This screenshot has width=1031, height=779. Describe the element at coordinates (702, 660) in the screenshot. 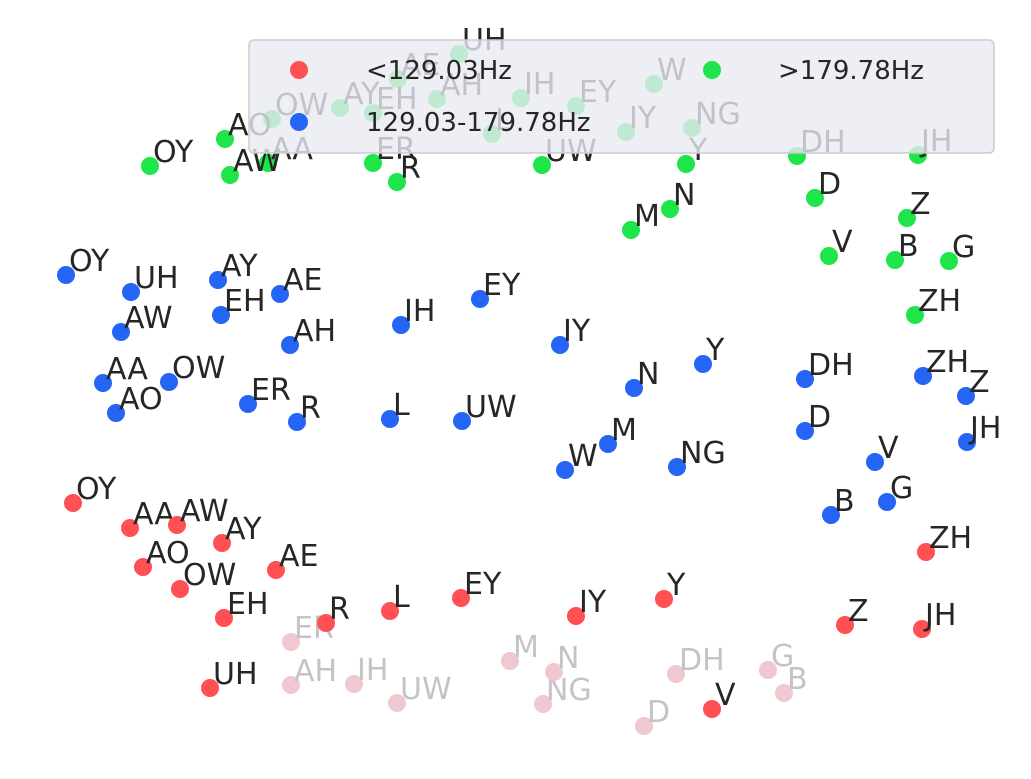

I see `point-label-0-dh: DH` at that location.